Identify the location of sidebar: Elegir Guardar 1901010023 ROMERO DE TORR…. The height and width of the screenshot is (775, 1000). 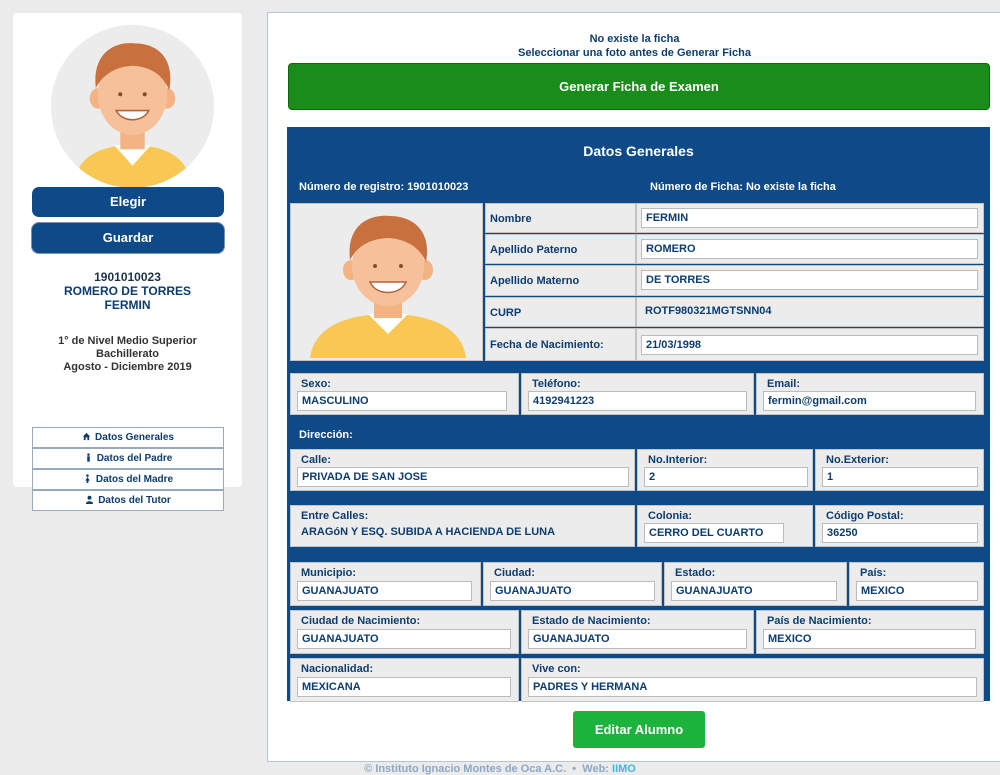
(127, 262).